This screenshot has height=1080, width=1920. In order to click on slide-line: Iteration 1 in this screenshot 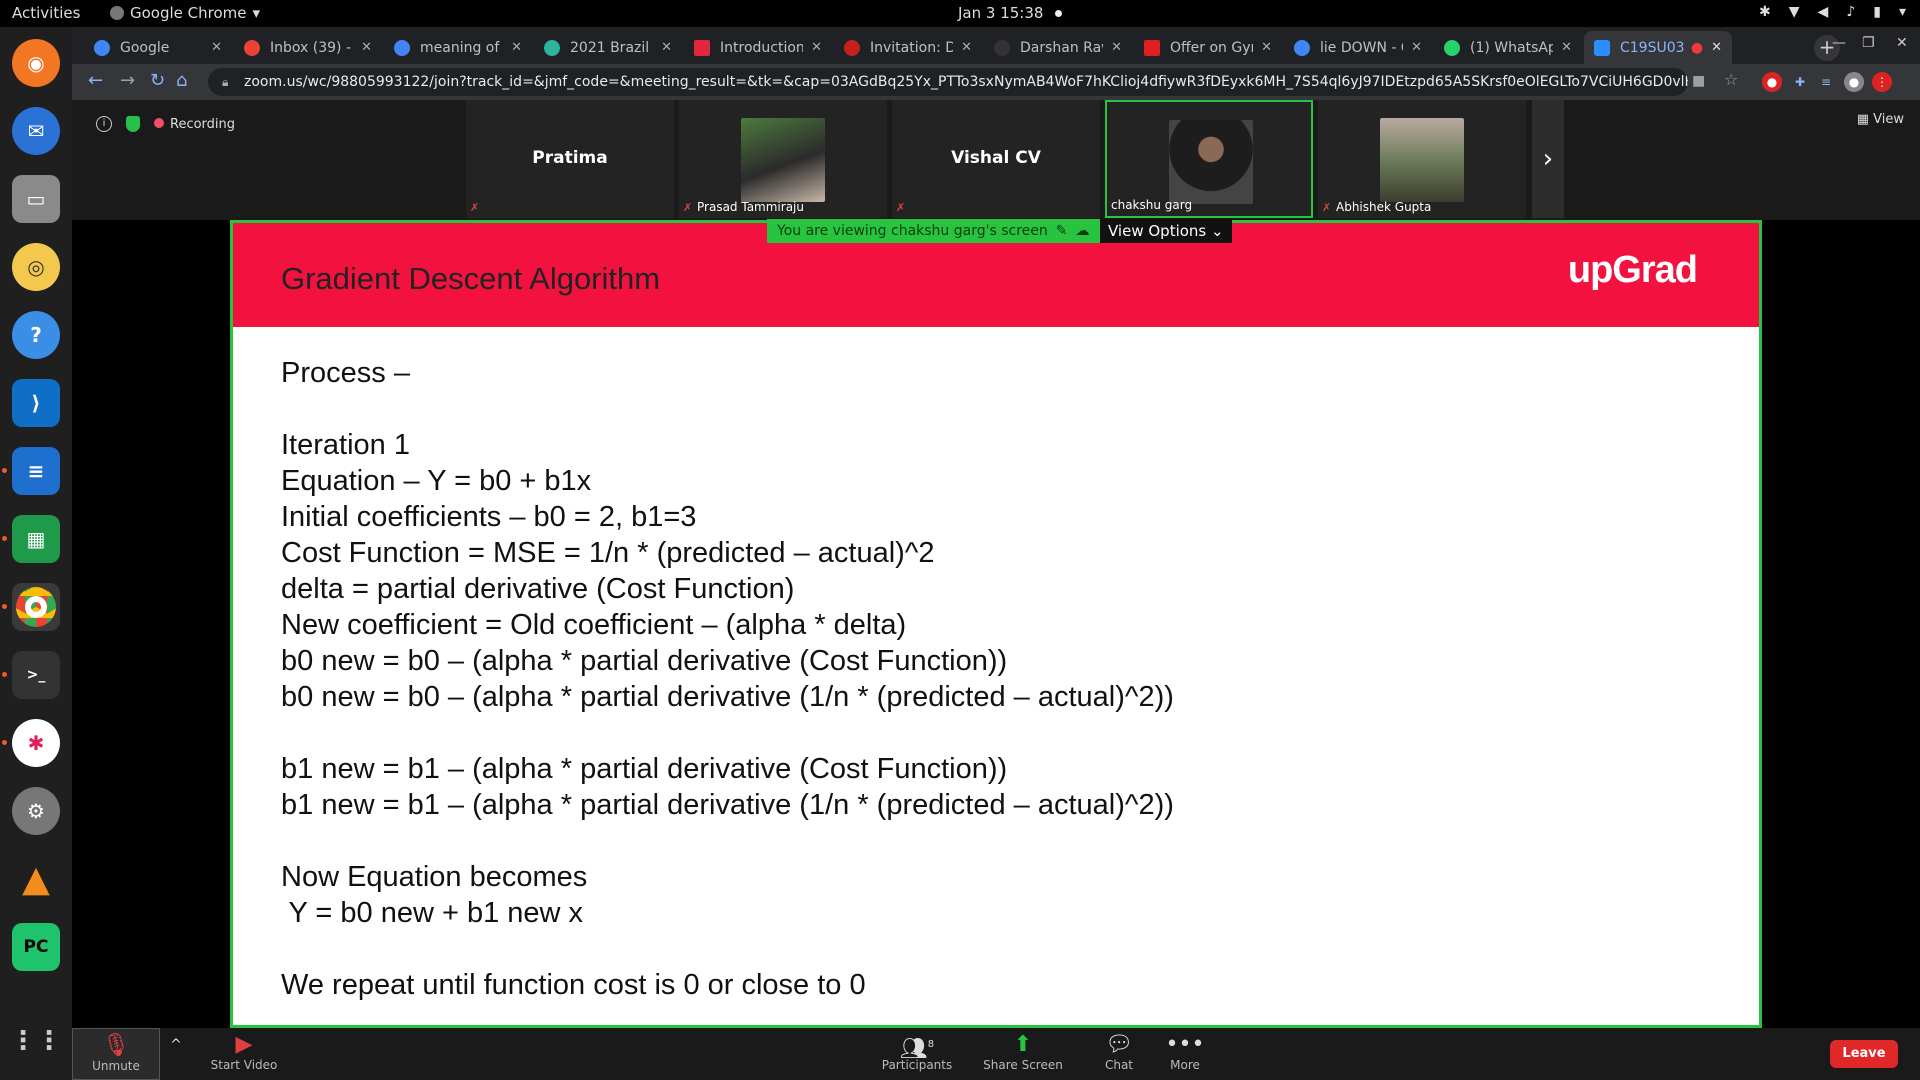, I will do `click(345, 445)`.